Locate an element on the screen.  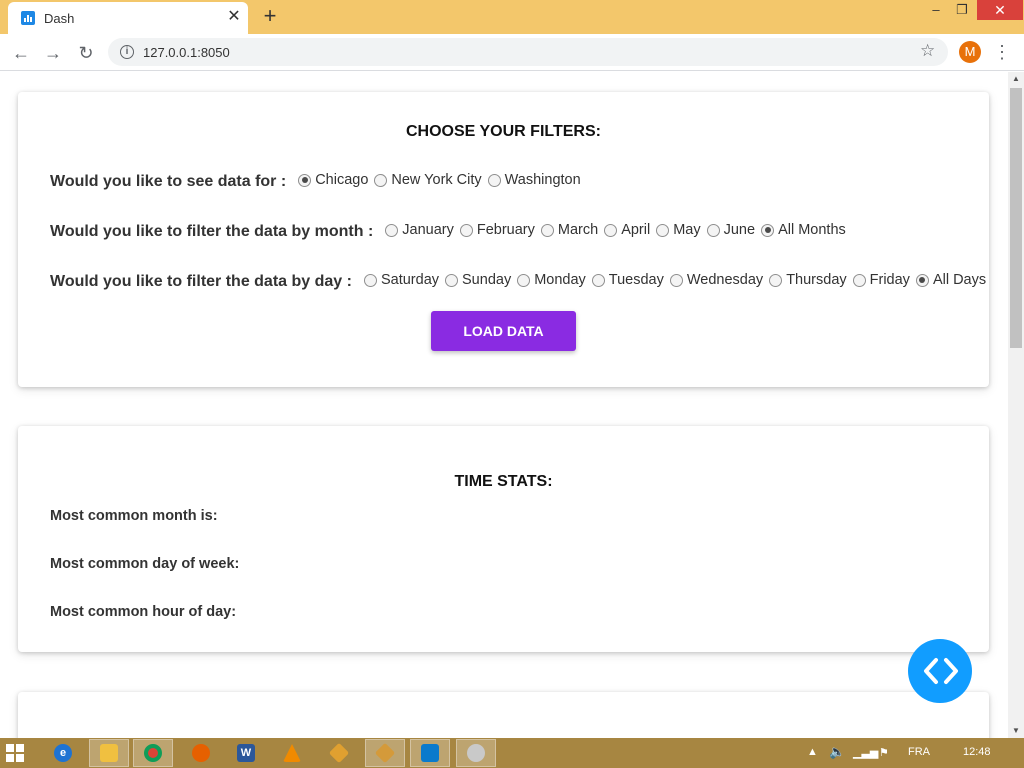
month-option-february: February is located at coordinates (497, 230).